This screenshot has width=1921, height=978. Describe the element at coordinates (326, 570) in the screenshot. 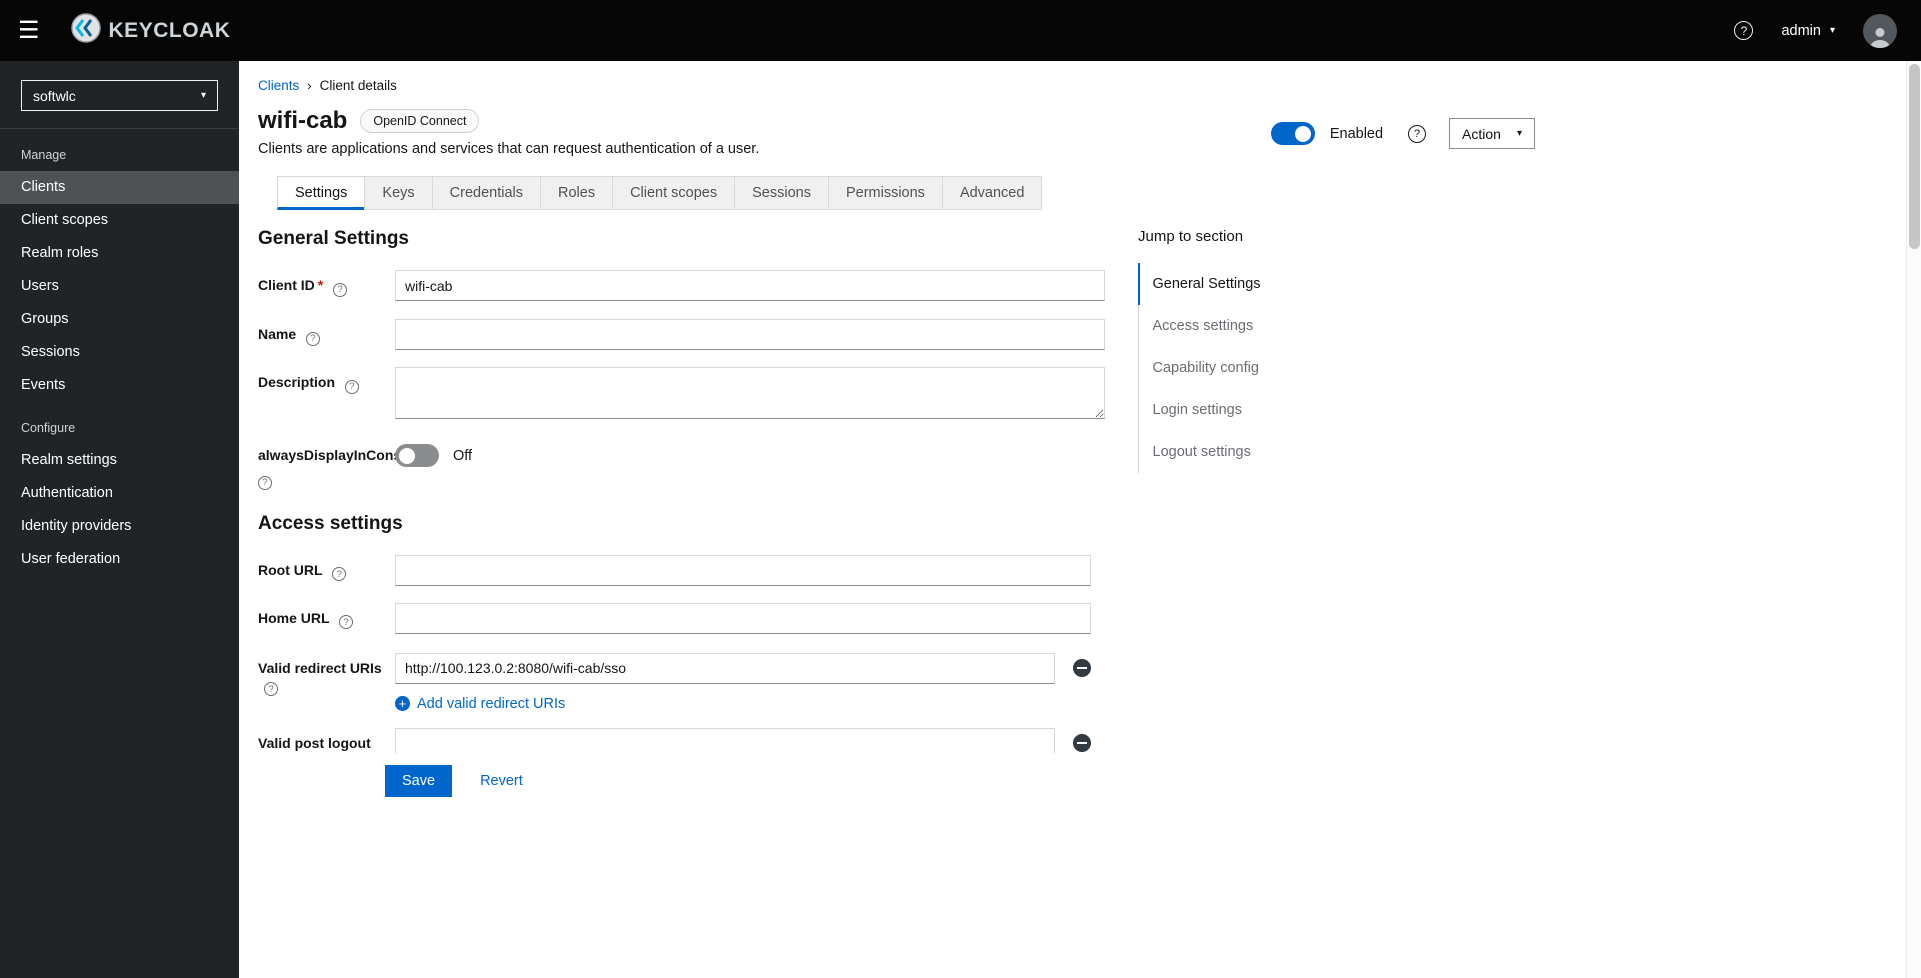

I see `root-url-label: Root URL ?` at that location.